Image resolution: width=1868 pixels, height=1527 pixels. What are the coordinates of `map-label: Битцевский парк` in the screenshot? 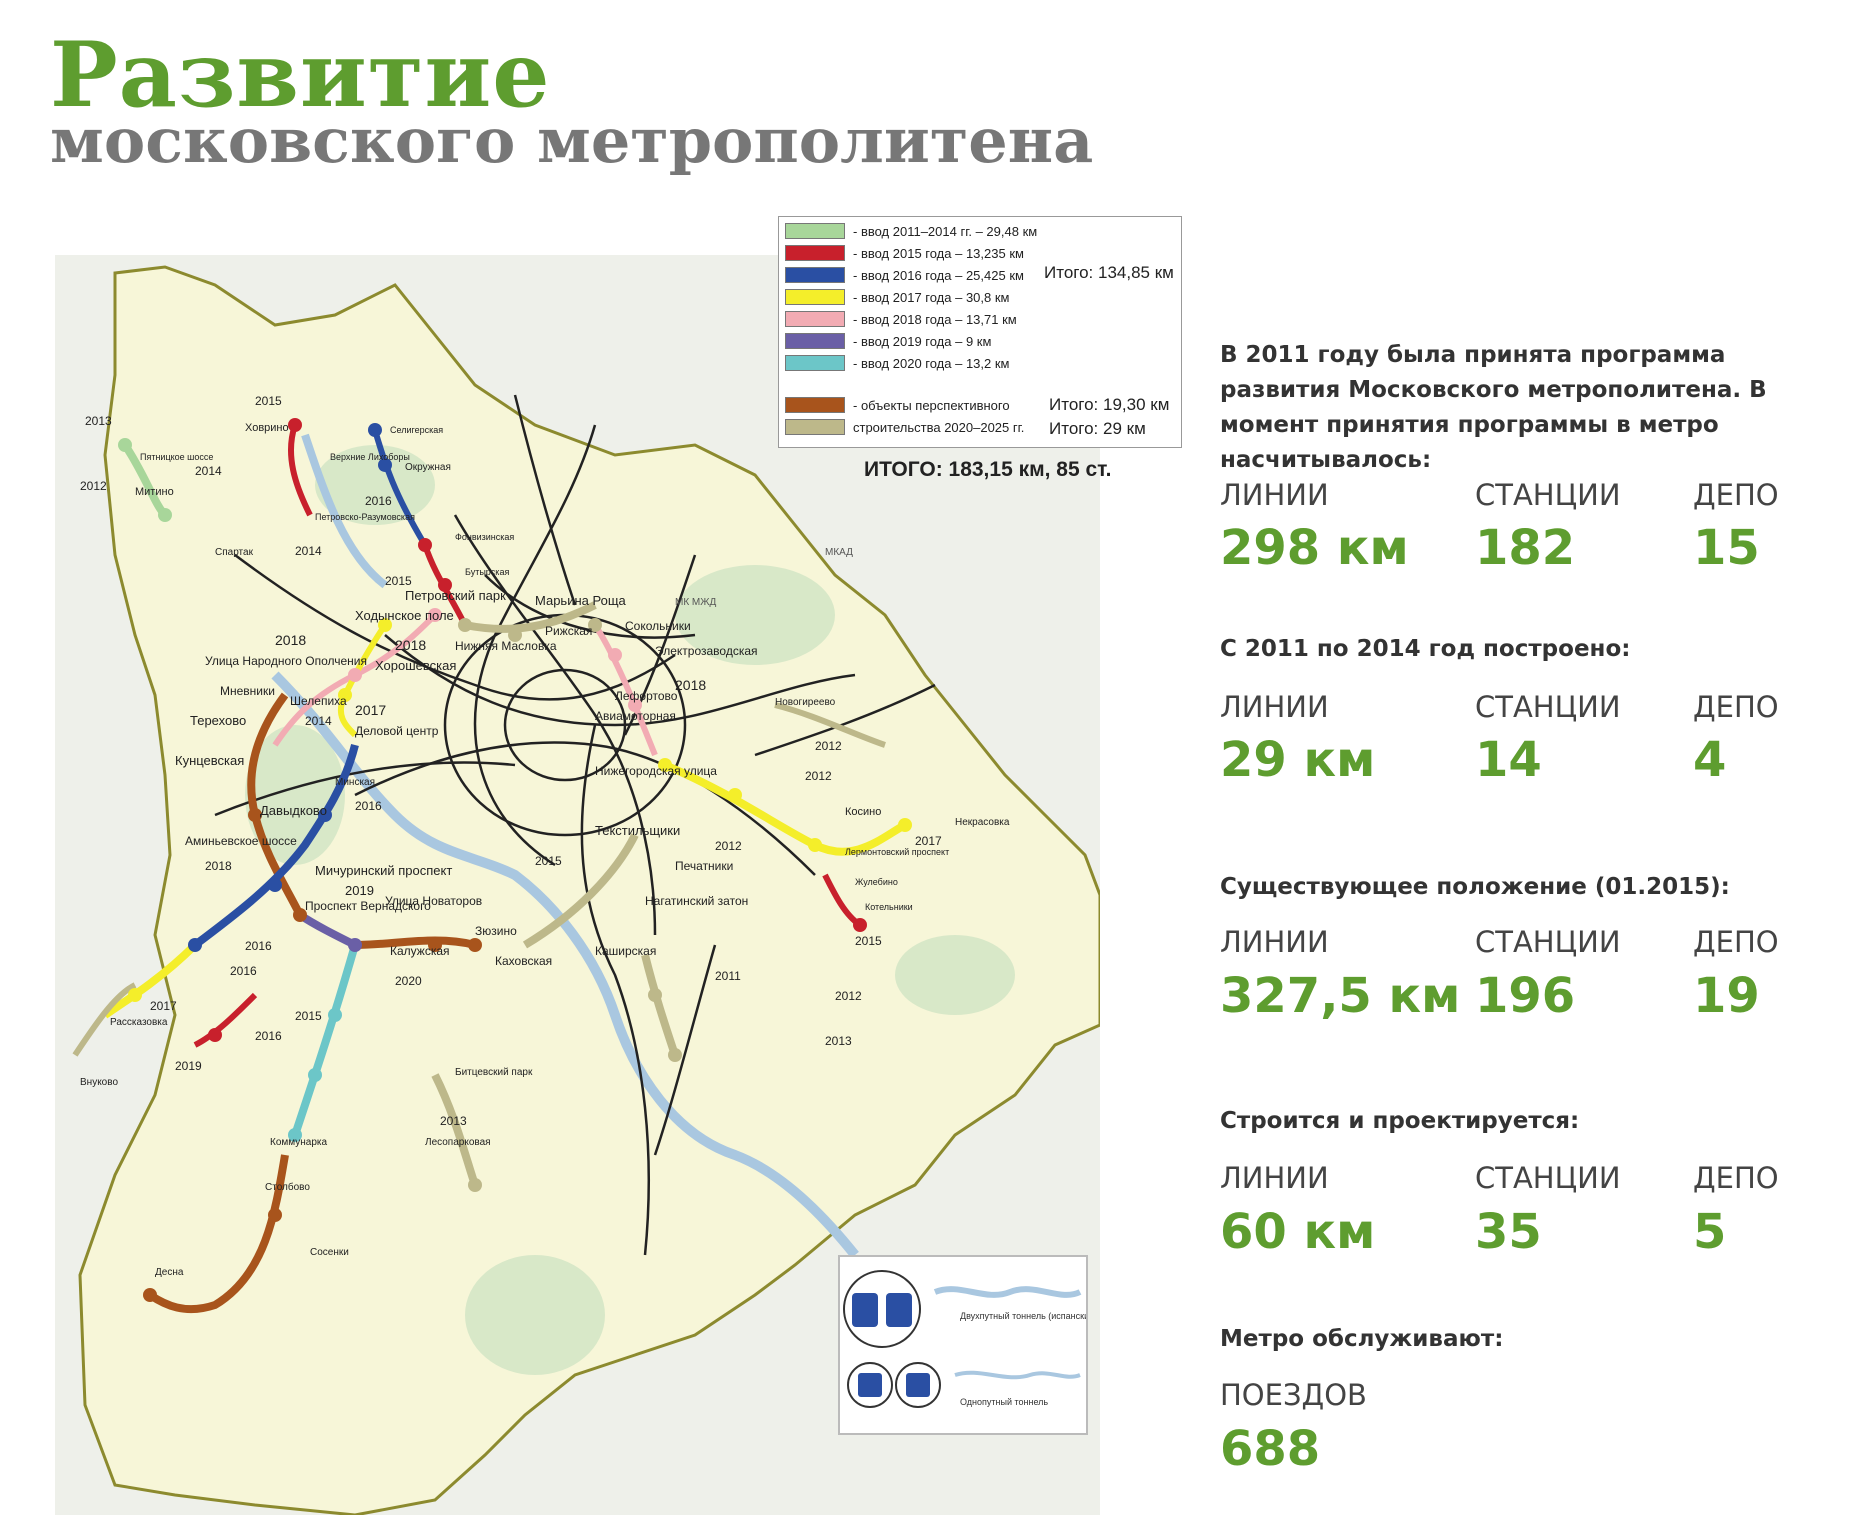 It's located at (494, 1072).